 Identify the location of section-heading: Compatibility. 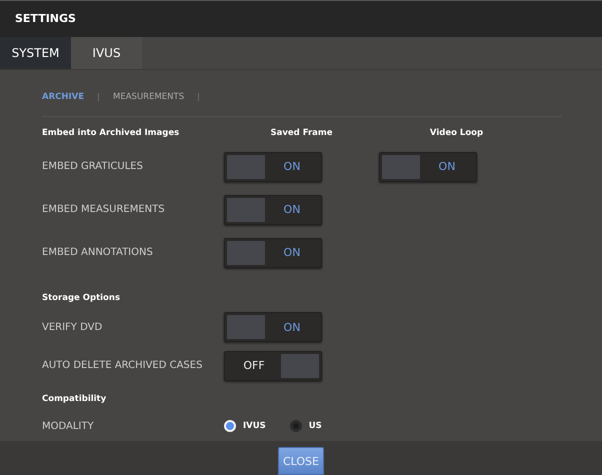
(75, 399).